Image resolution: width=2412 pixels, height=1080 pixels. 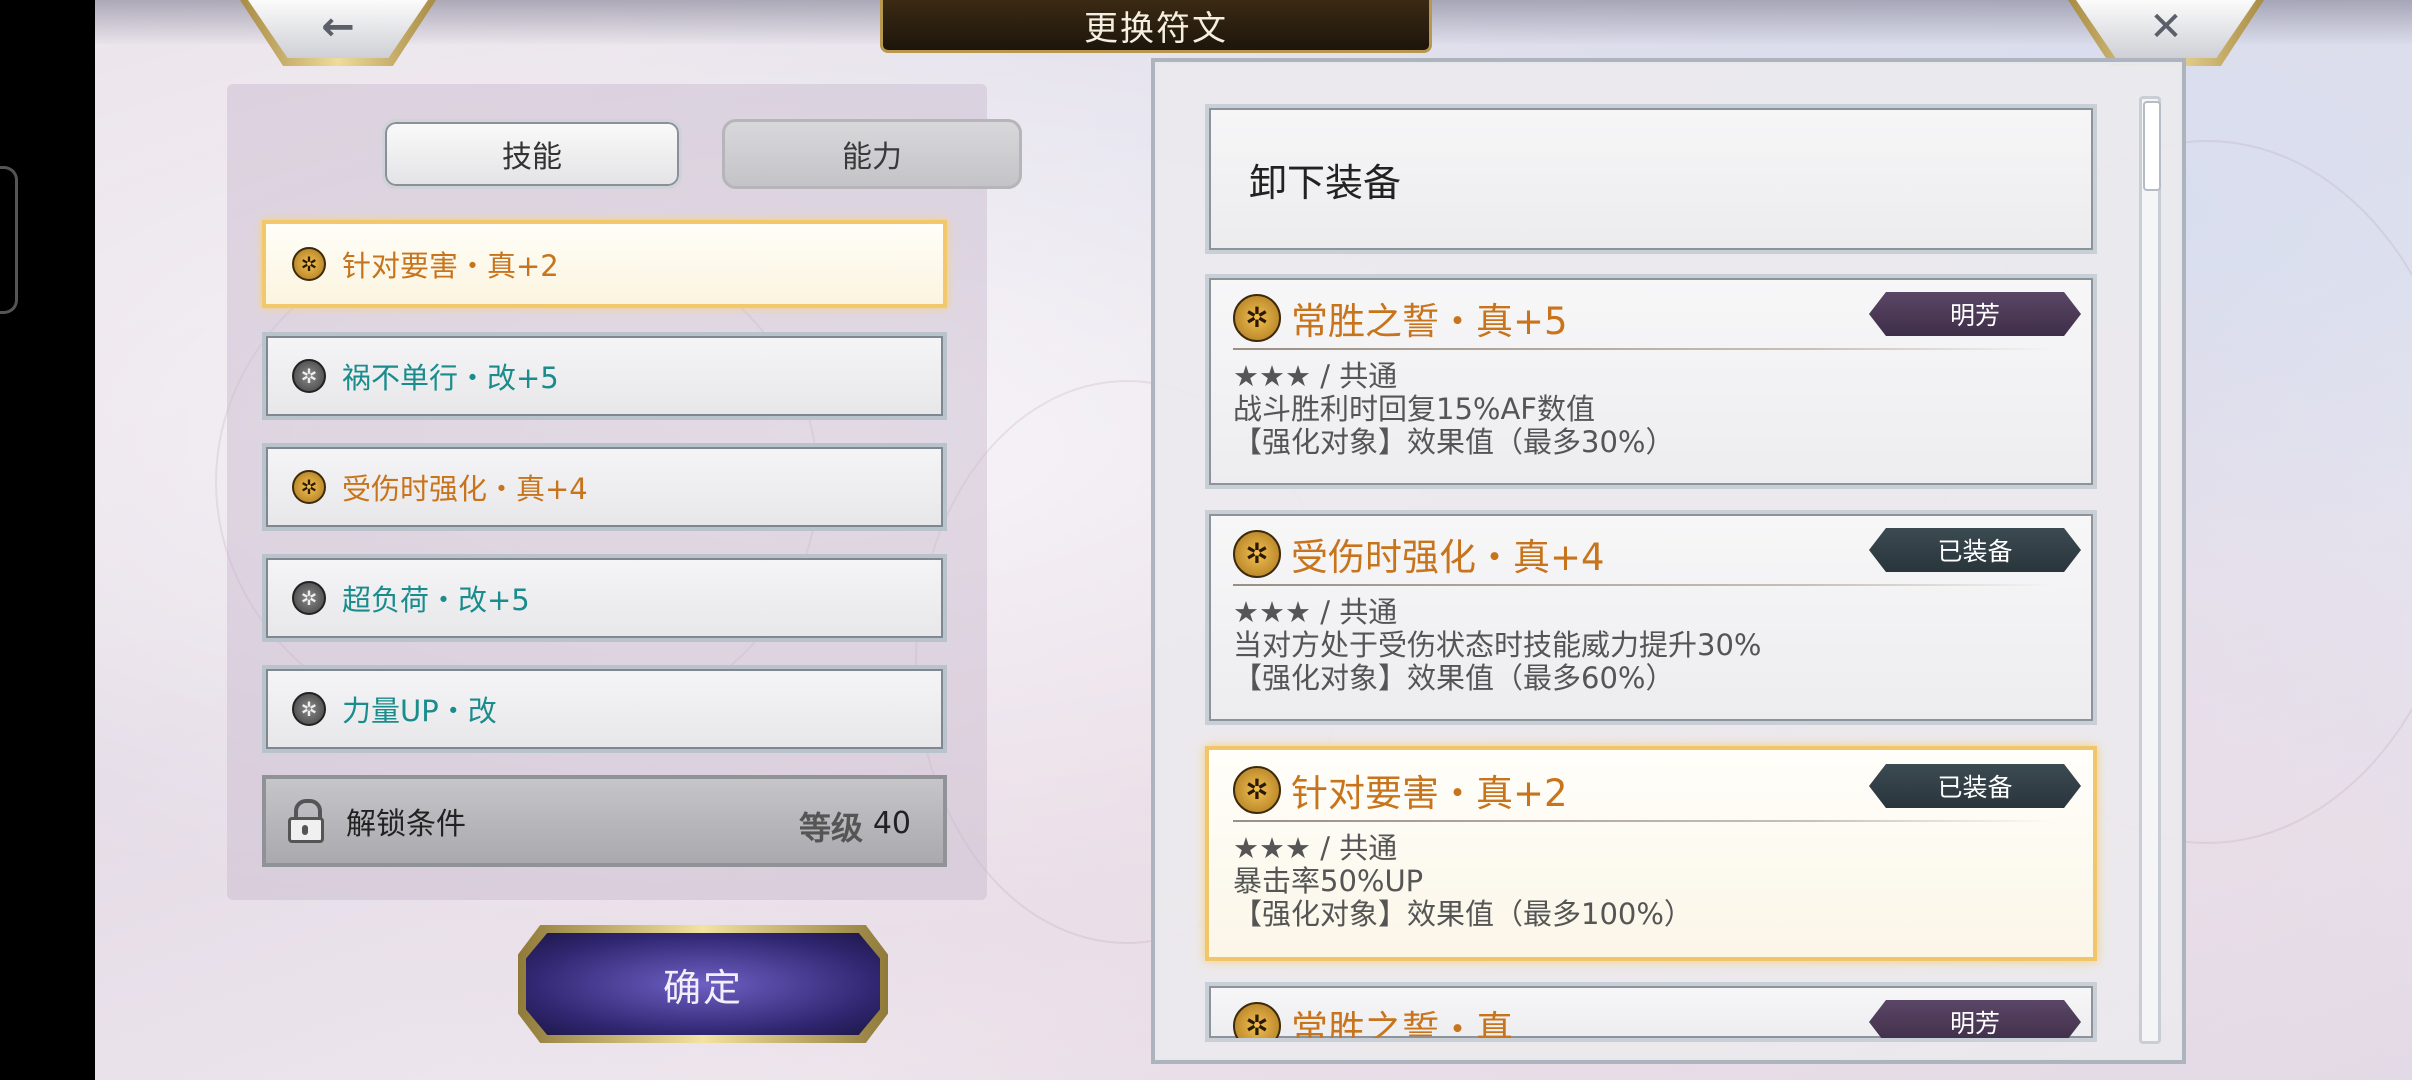 What do you see at coordinates (1651, 1012) in the screenshot?
I see `rune-card: ✲ 常胜之誓・真 明芳` at bounding box center [1651, 1012].